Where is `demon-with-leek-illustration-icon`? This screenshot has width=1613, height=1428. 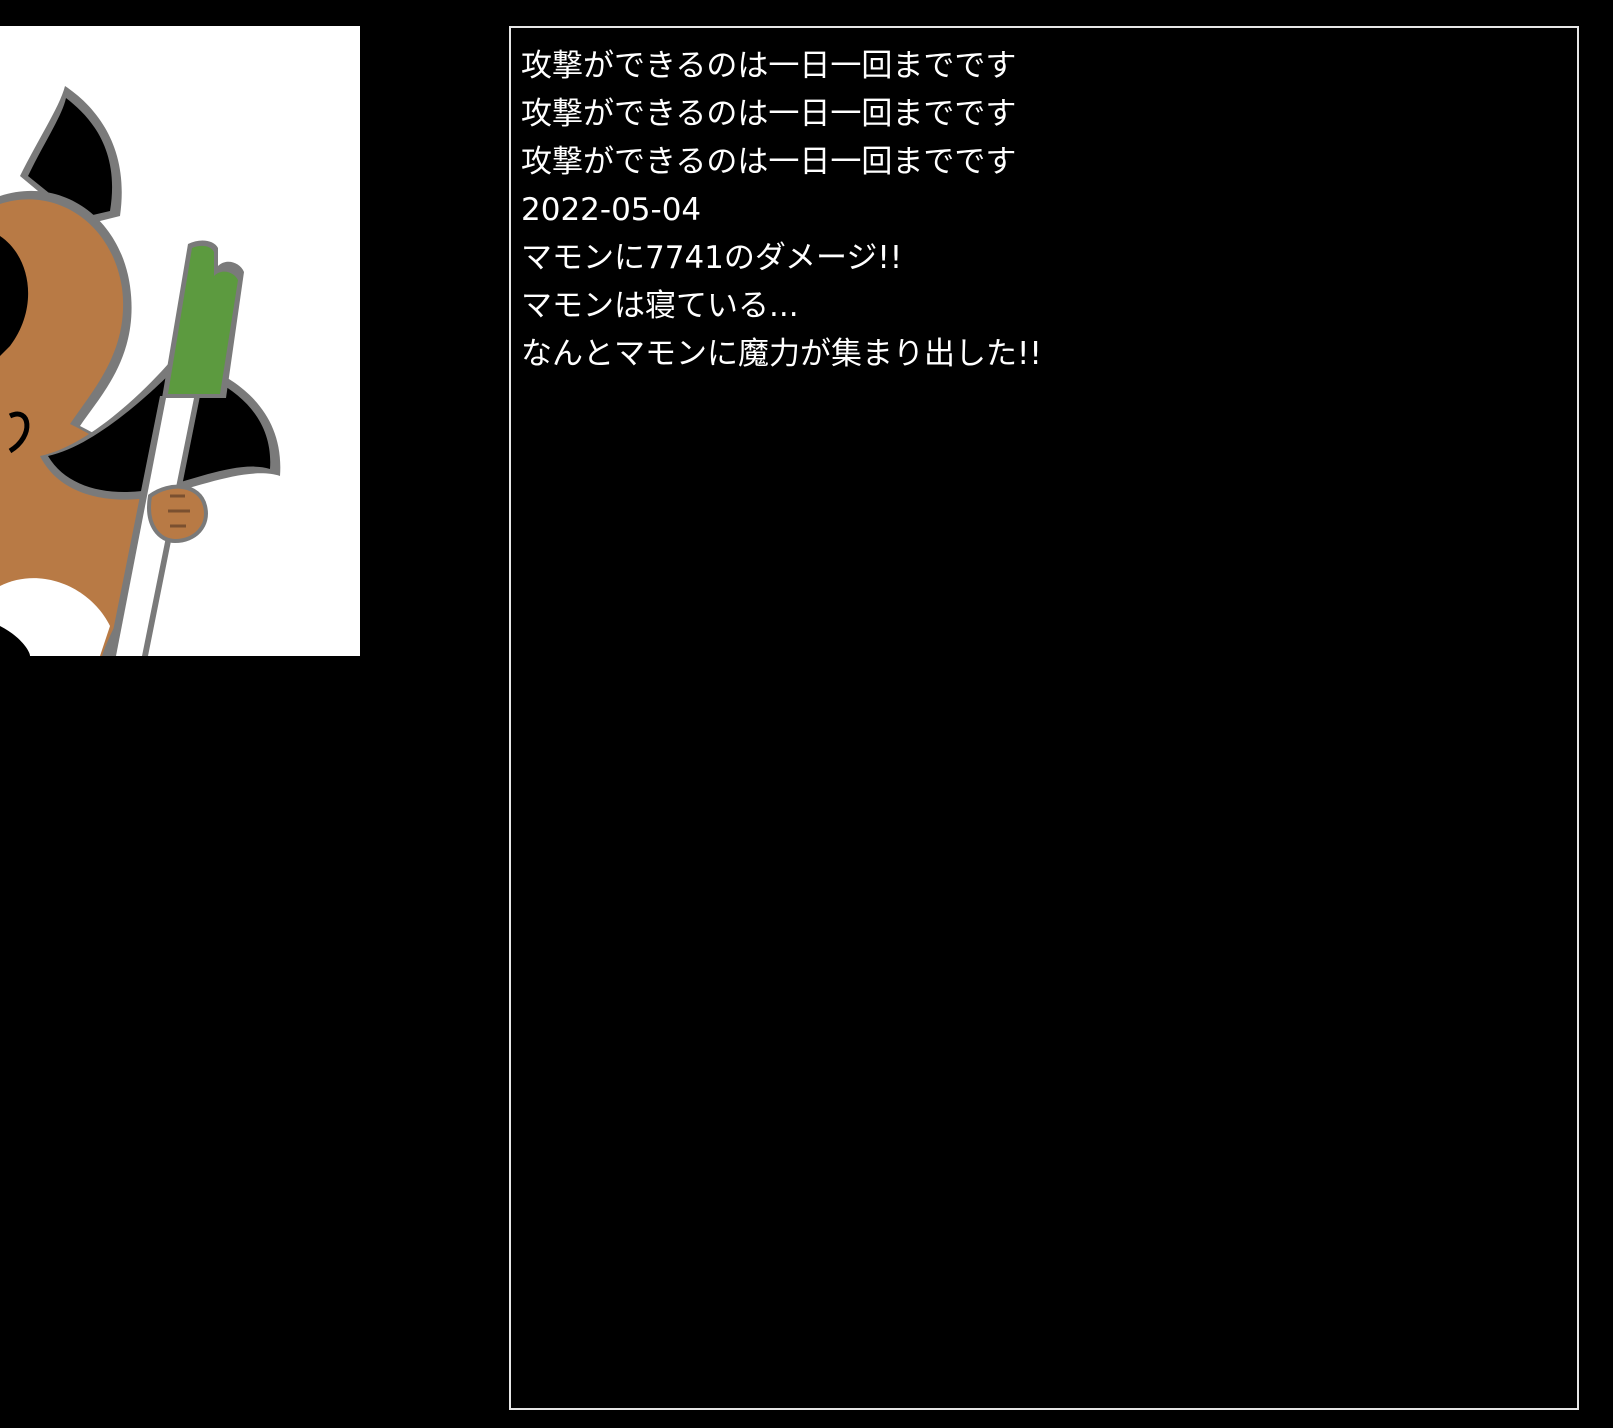
demon-with-leek-illustration-icon is located at coordinates (180, 341).